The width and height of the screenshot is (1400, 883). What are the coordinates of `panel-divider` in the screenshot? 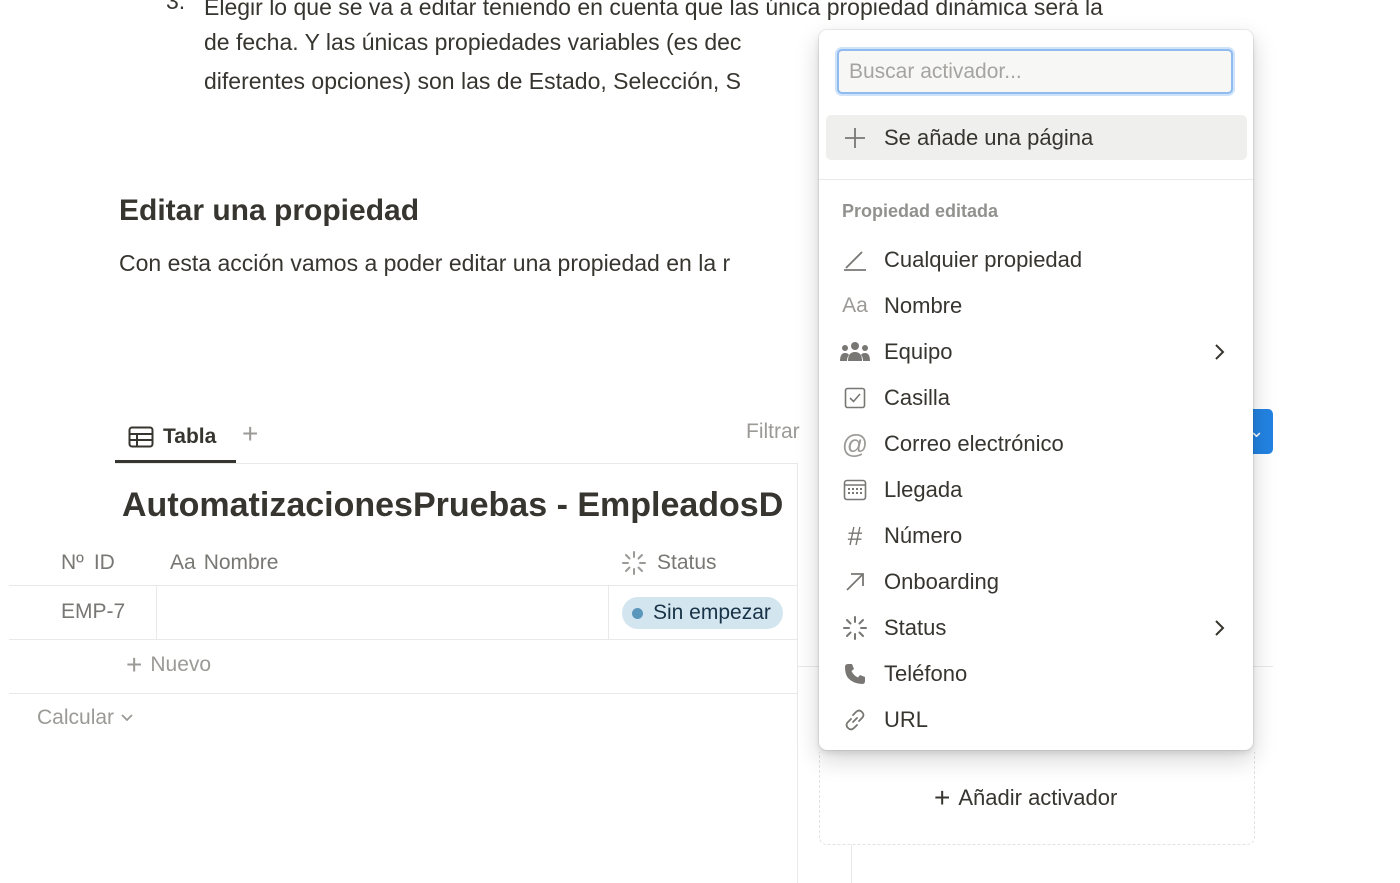 It's located at (797, 673).